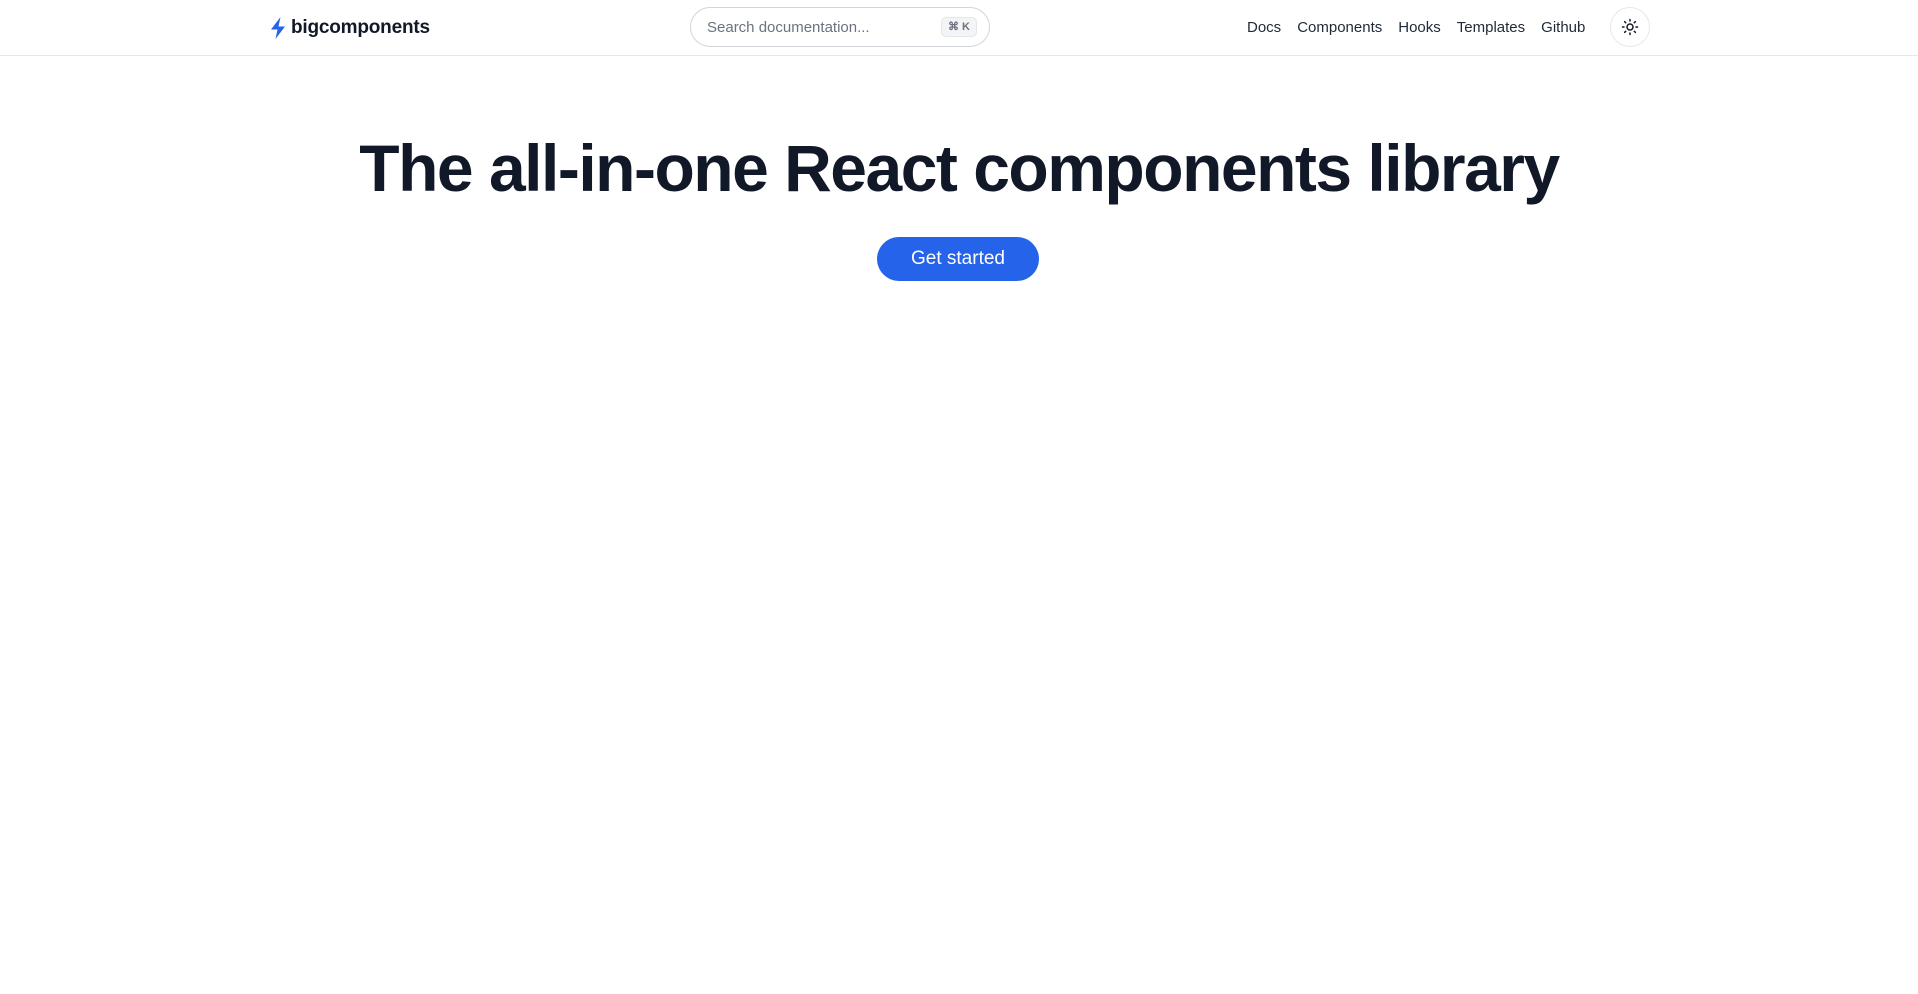 The height and width of the screenshot is (994, 1918). I want to click on nav-link-docs: Docs, so click(1264, 27).